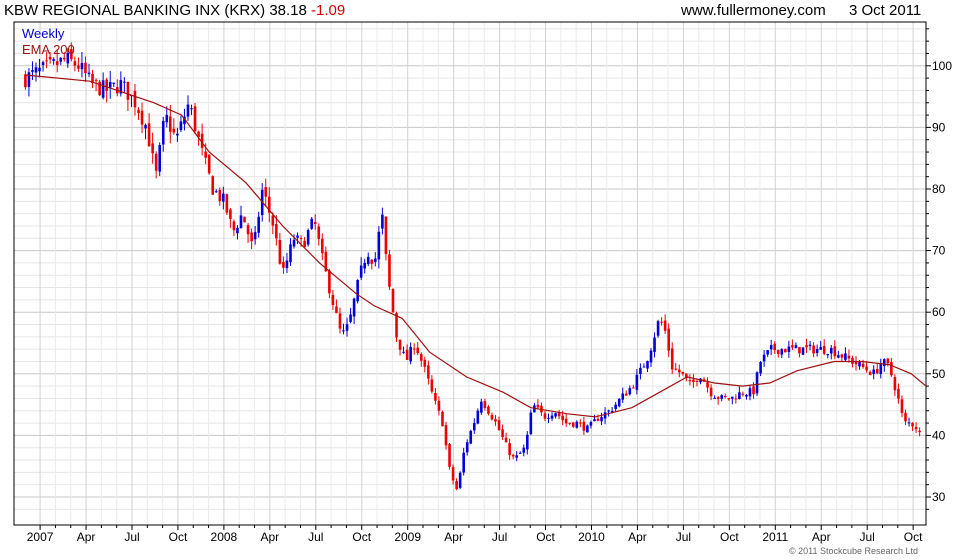  I want to click on legend-weekly: Weekly, so click(43, 33).